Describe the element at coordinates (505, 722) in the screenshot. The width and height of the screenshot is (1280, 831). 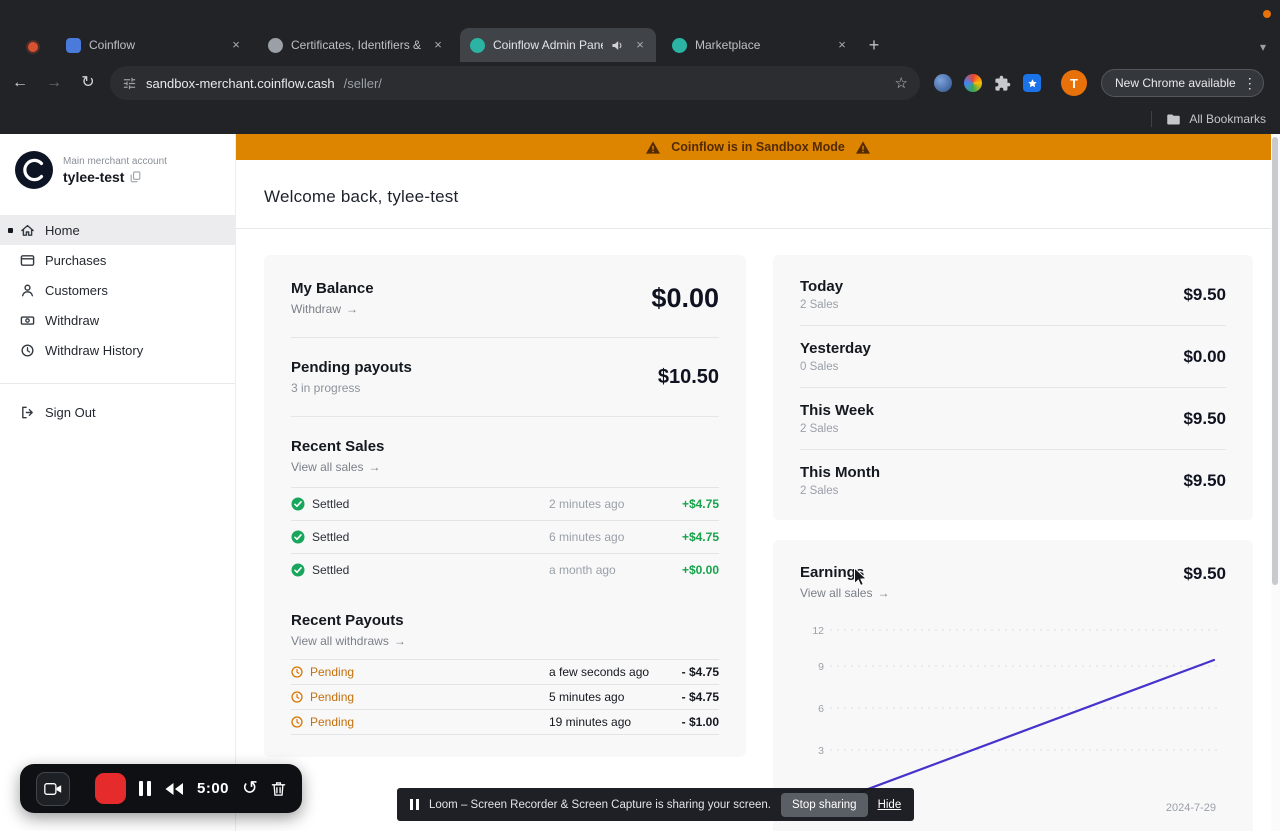
I see `payout-row: Pending 19 minutes ago - $1.00` at that location.